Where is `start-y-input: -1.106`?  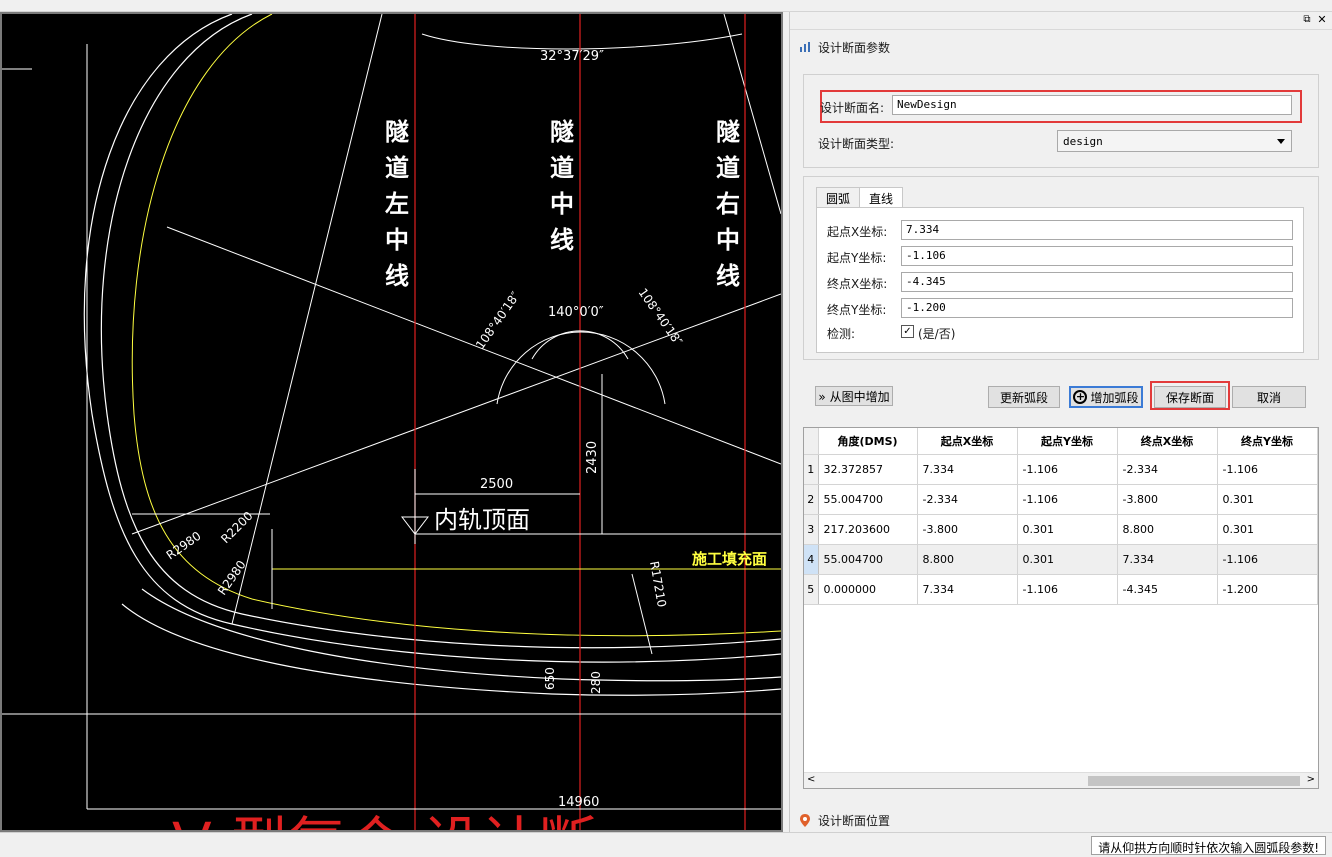 start-y-input: -1.106 is located at coordinates (1097, 256).